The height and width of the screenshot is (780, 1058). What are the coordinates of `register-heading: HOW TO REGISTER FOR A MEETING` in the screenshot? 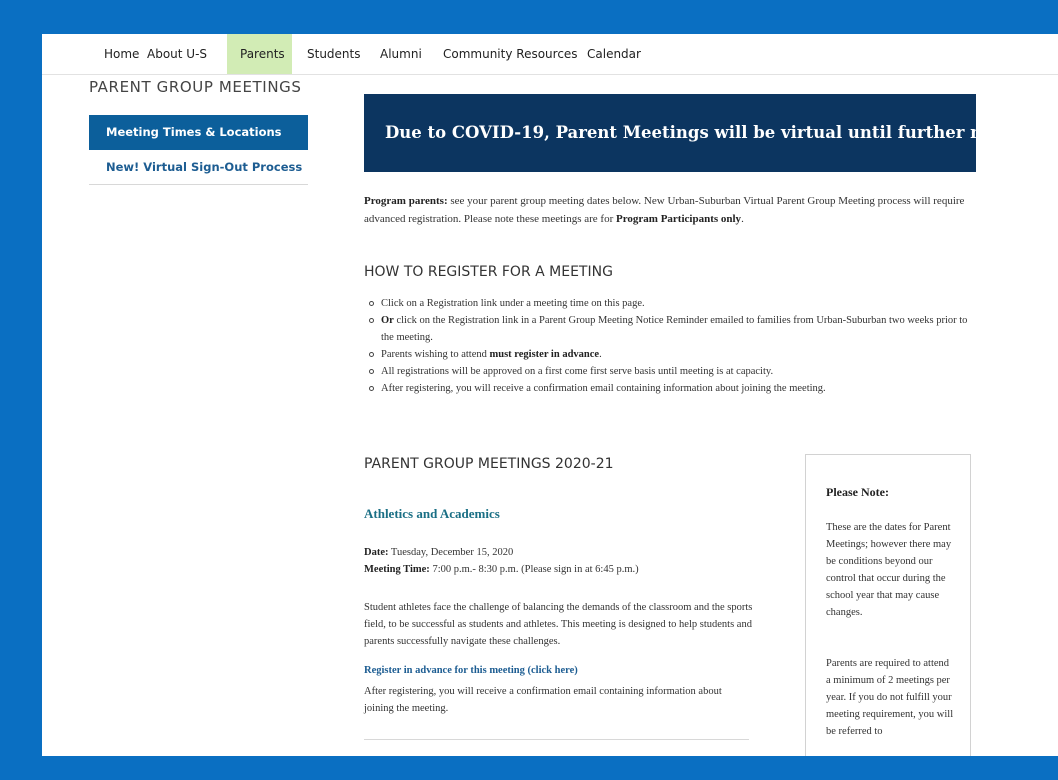 It's located at (488, 272).